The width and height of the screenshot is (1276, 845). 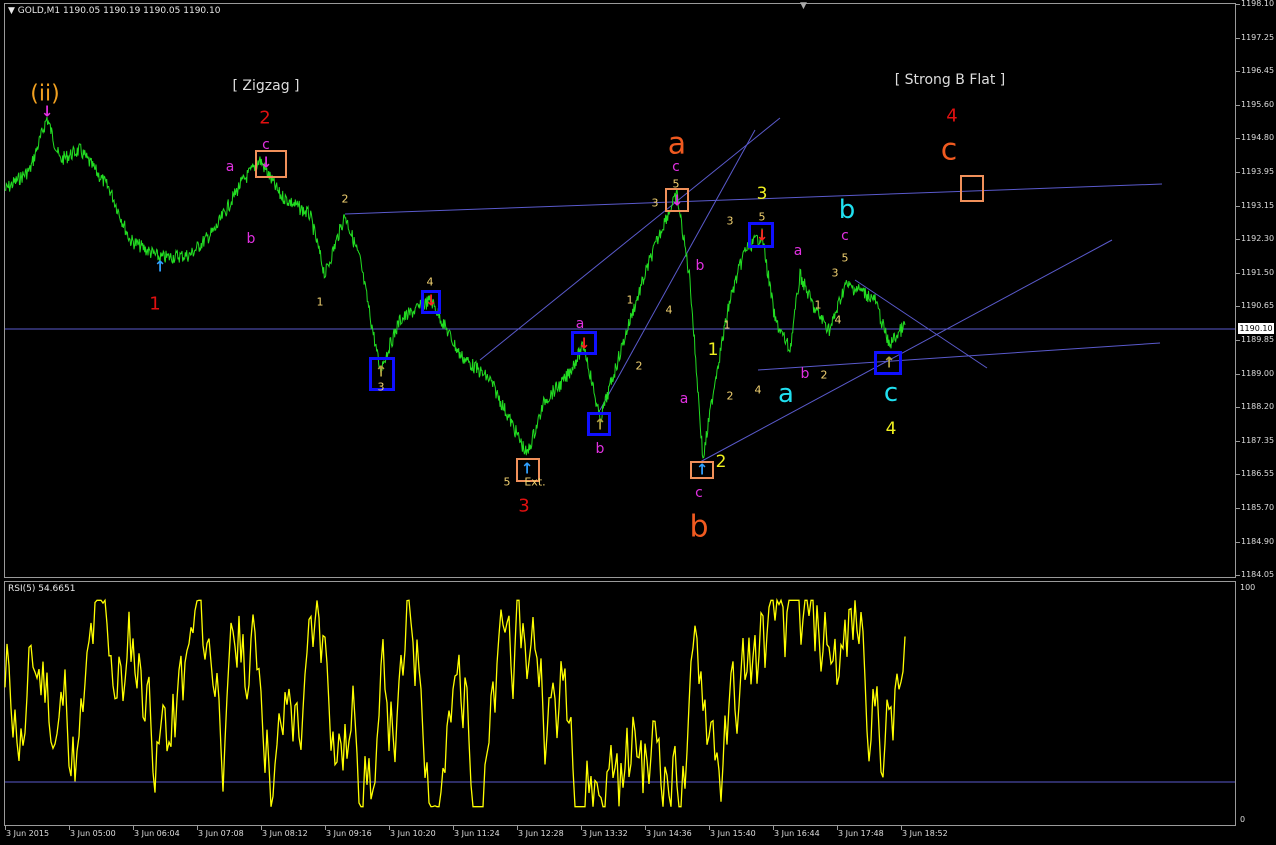 I want to click on marker-box-orange, so click(x=972, y=188).